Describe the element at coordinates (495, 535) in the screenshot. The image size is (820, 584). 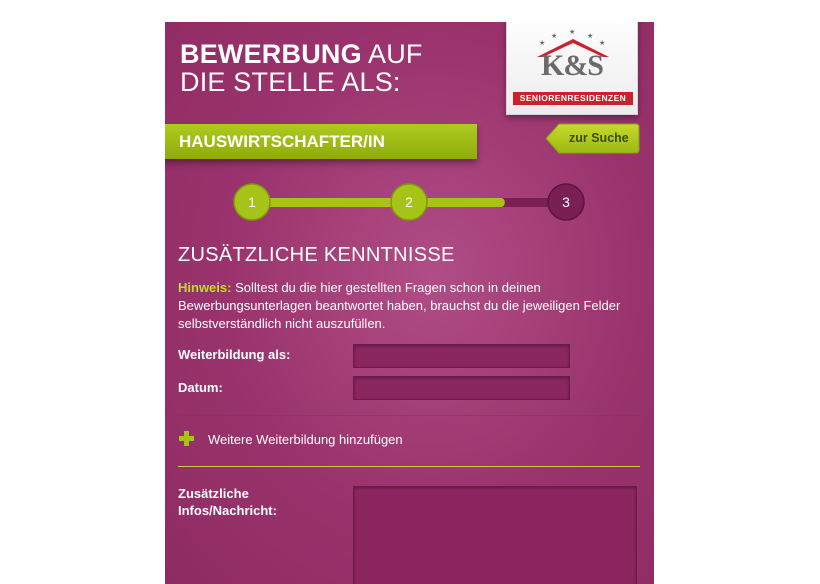
I see `info-message-textarea` at that location.